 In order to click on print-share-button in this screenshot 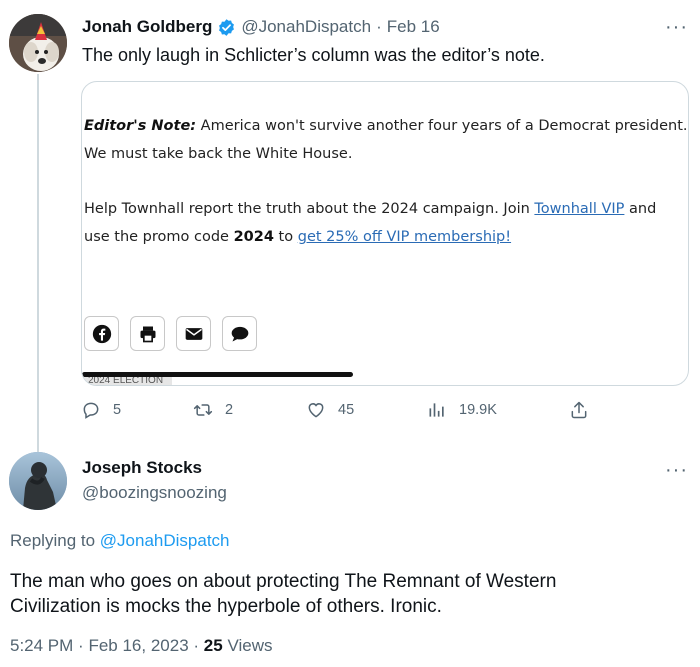, I will do `click(147, 333)`.